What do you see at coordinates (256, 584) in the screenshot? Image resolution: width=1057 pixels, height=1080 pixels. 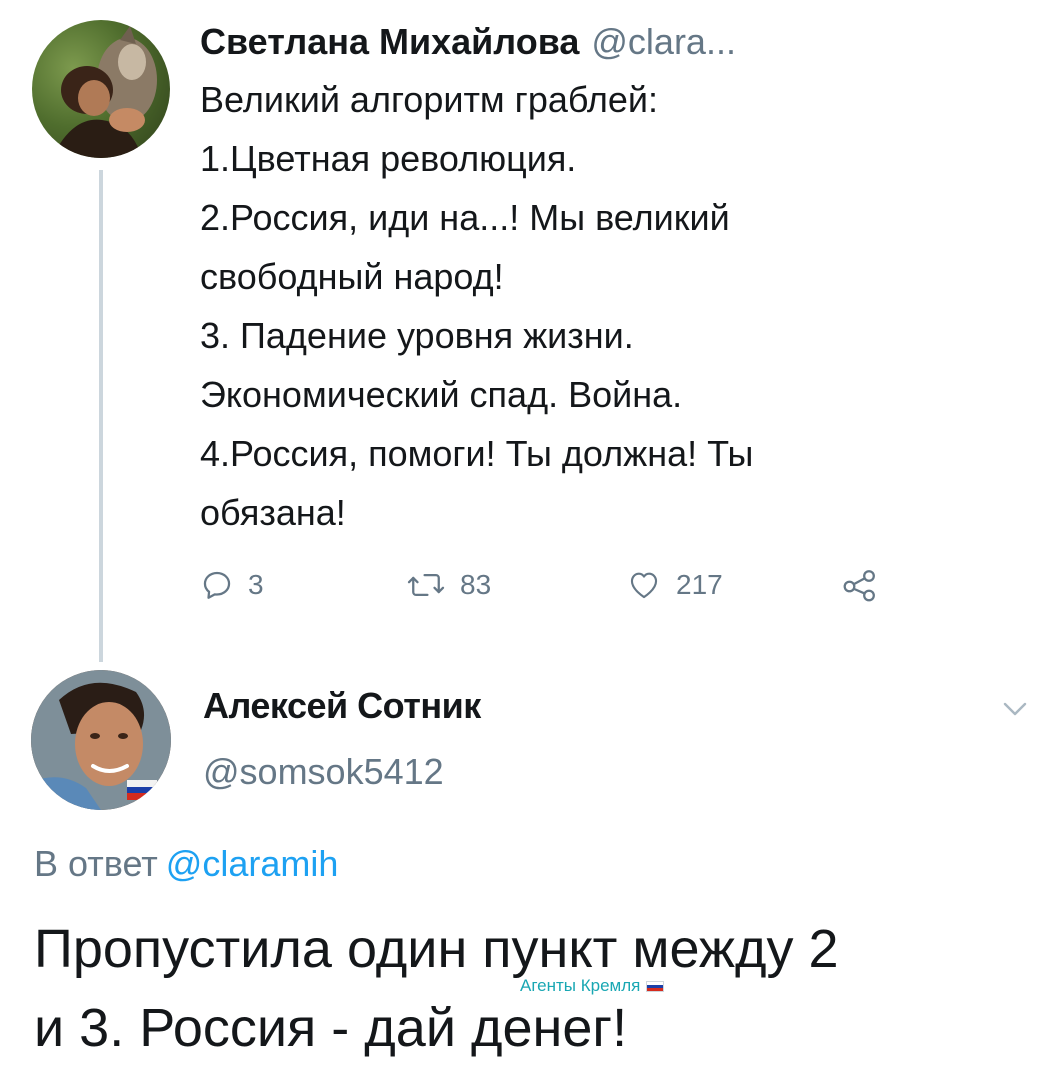 I see `reply-count: 3` at bounding box center [256, 584].